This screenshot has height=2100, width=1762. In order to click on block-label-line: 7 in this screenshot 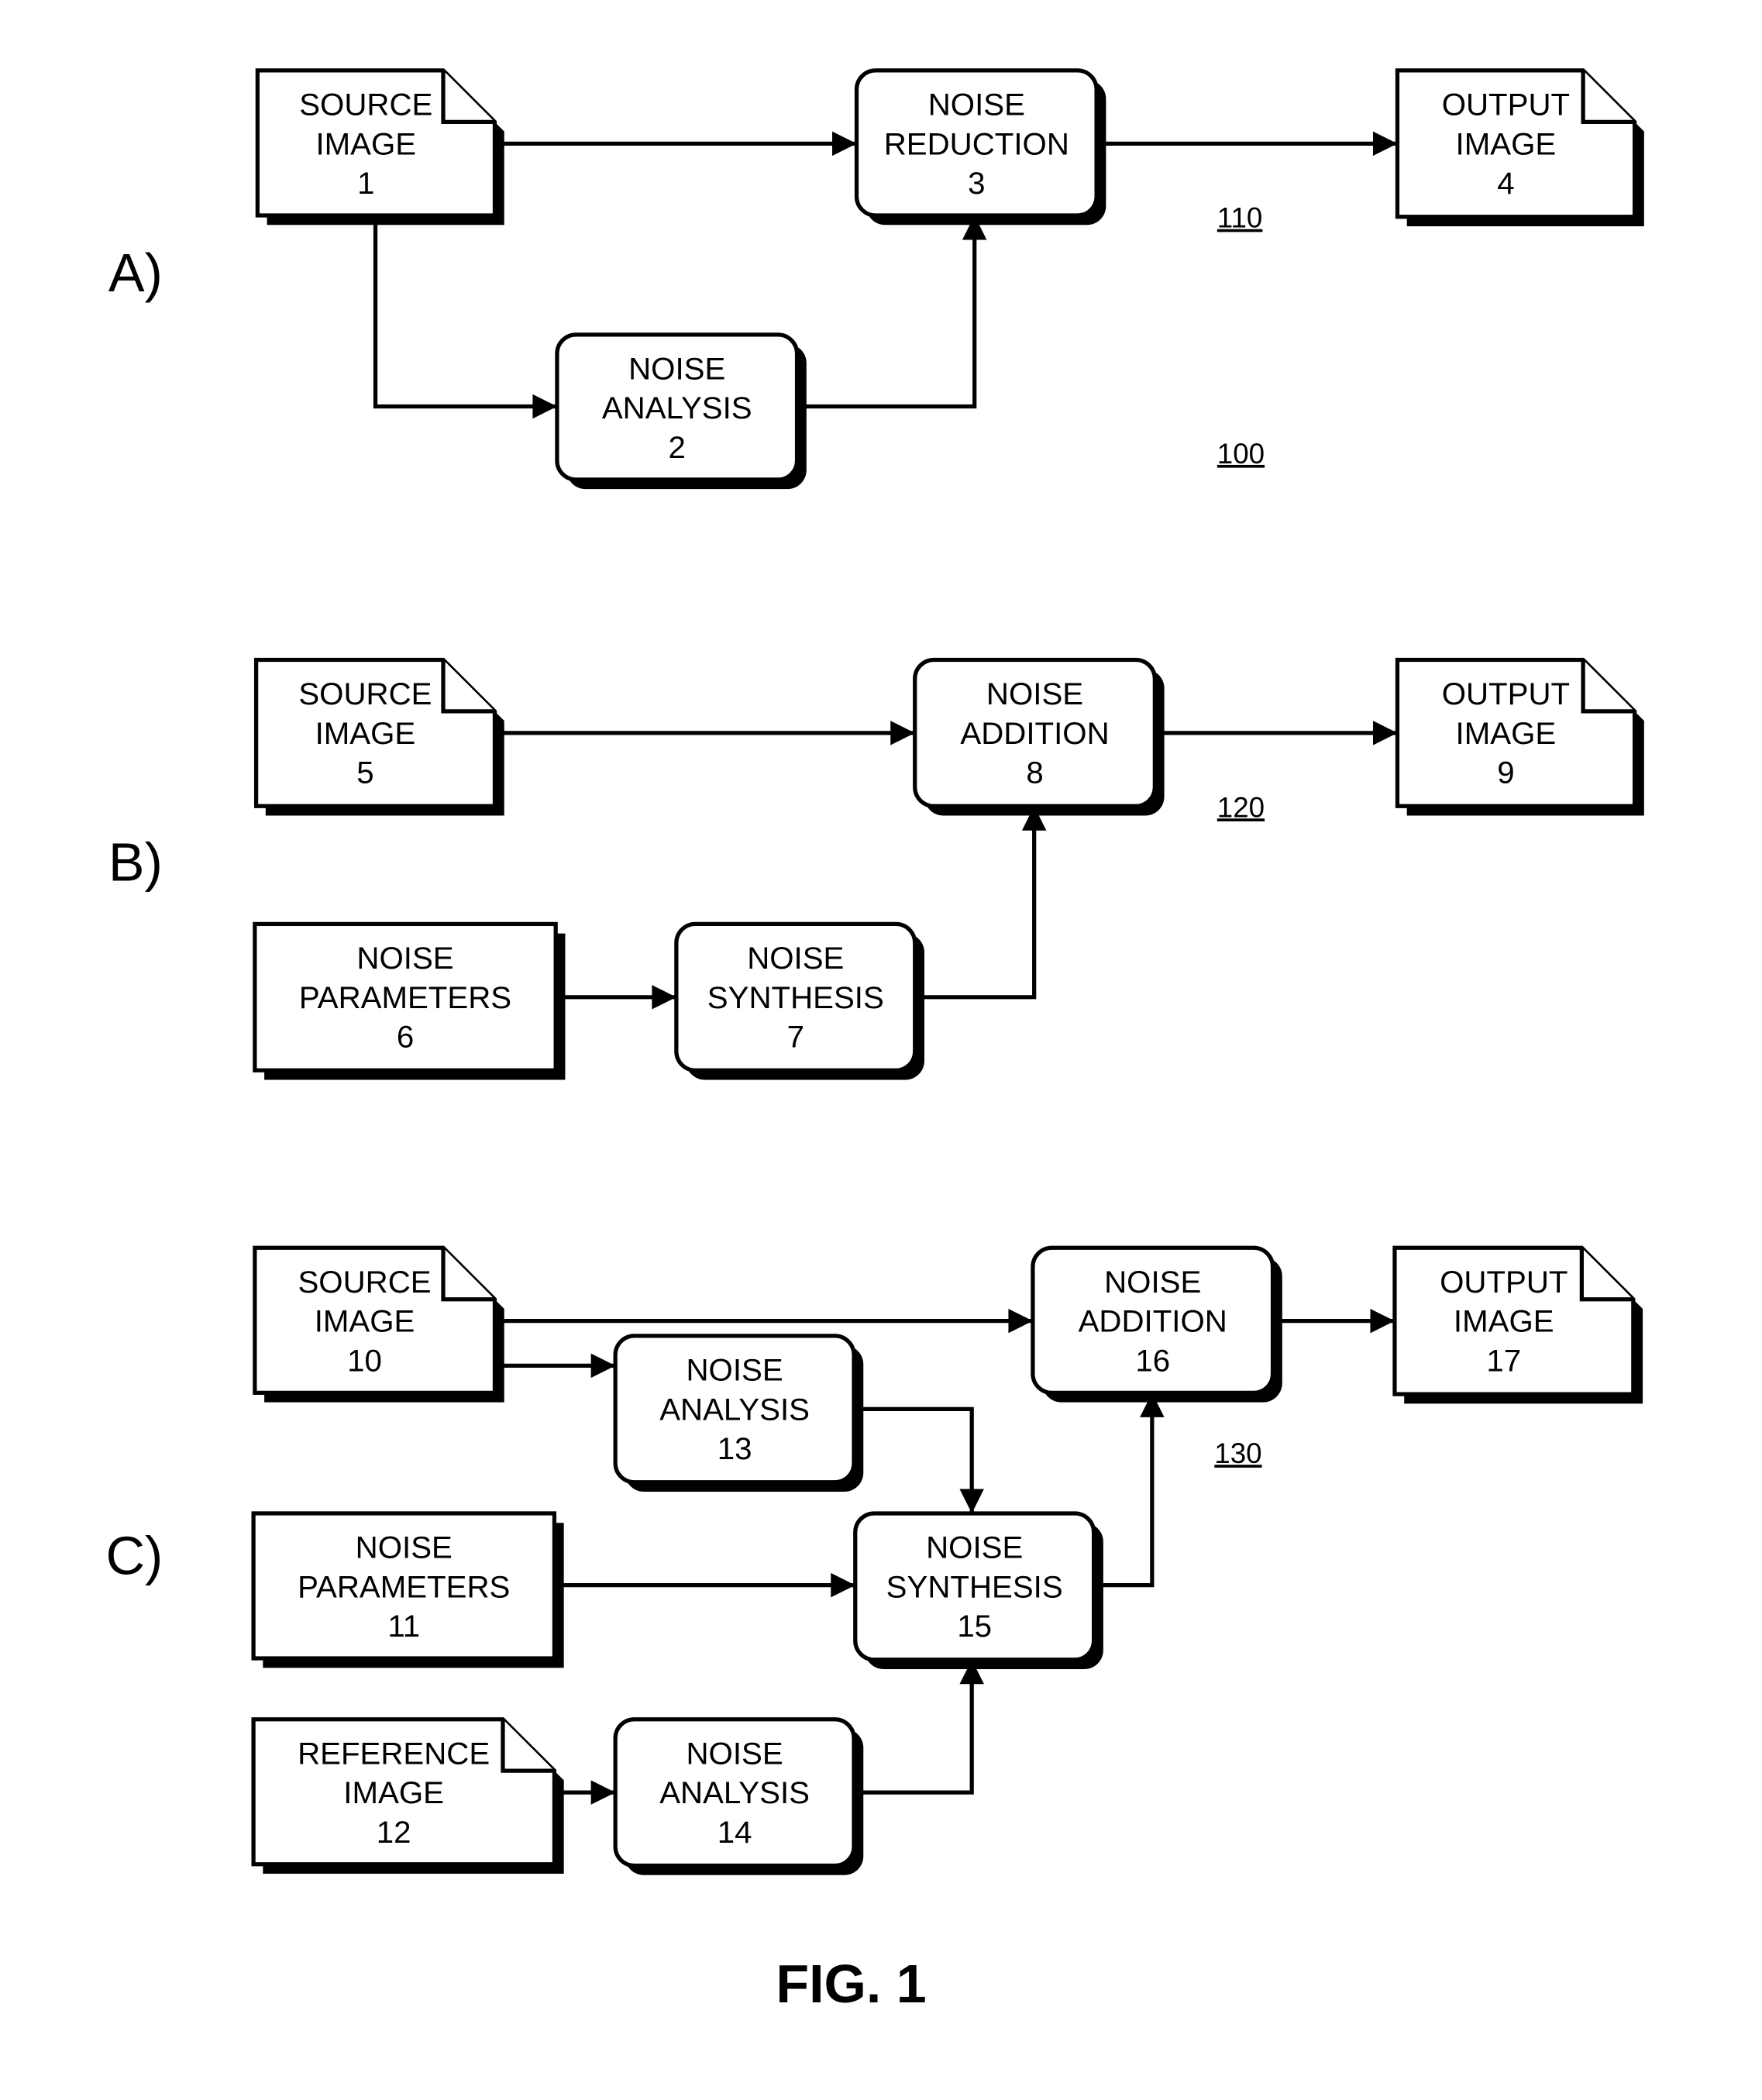, I will do `click(795, 1038)`.